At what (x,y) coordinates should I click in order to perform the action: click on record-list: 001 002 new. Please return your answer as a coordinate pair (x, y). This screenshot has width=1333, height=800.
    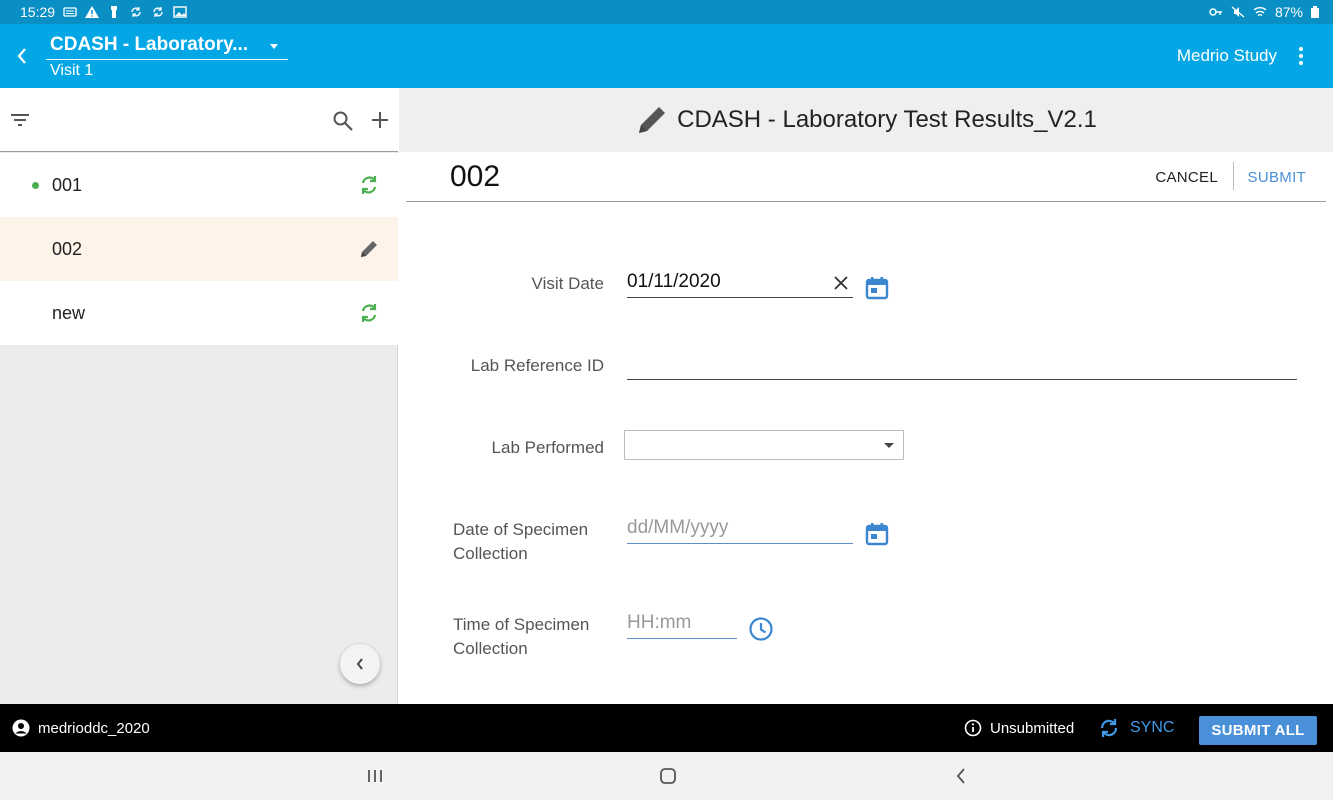
    Looking at the image, I should click on (199, 249).